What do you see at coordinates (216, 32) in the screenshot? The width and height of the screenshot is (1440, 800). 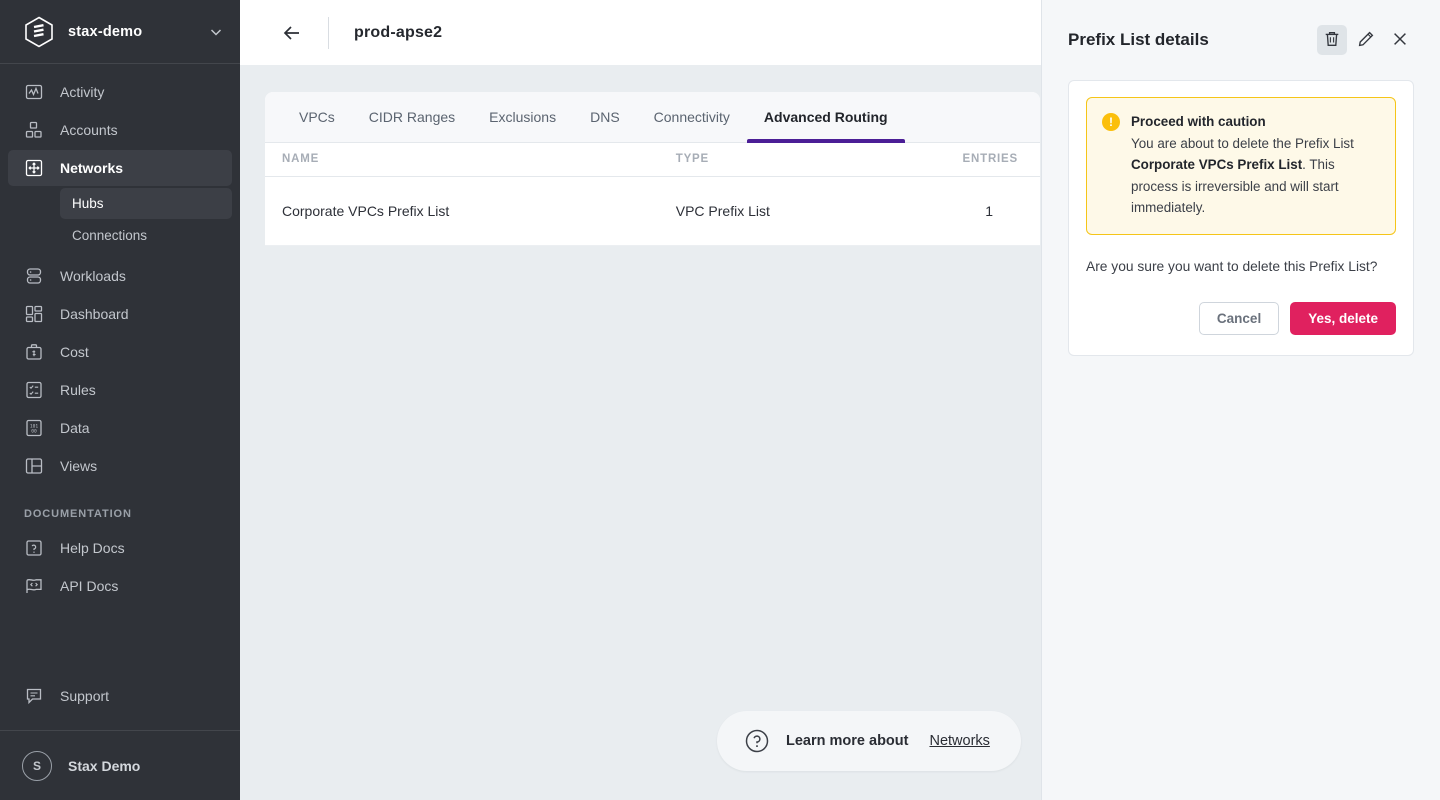 I see `chevron-down-icon` at bounding box center [216, 32].